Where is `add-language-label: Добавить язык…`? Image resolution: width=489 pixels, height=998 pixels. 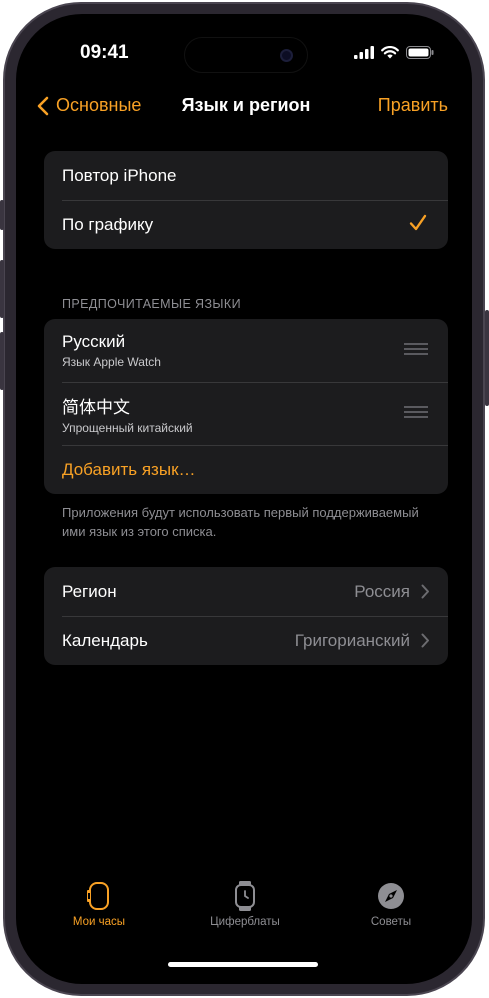
add-language-label: Добавить язык… is located at coordinates (129, 469).